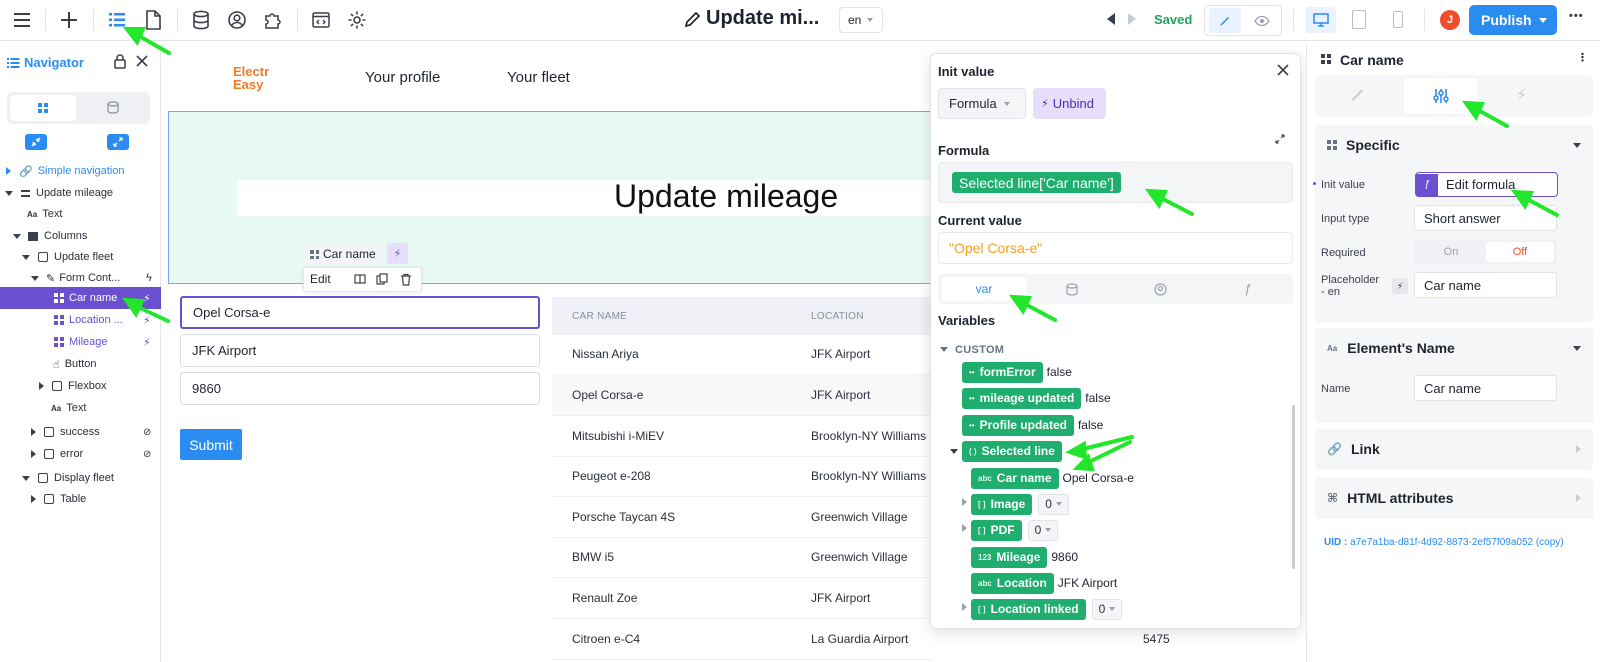 The image size is (1600, 662). I want to click on formula-mode-select: Formula, so click(982, 103).